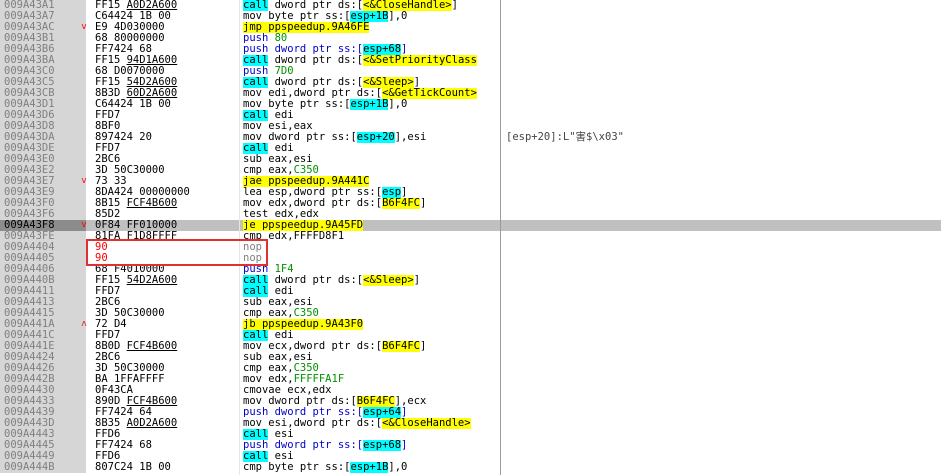 The image size is (941, 475). Describe the element at coordinates (281, 434) in the screenshot. I see `instruction-token: esi` at that location.